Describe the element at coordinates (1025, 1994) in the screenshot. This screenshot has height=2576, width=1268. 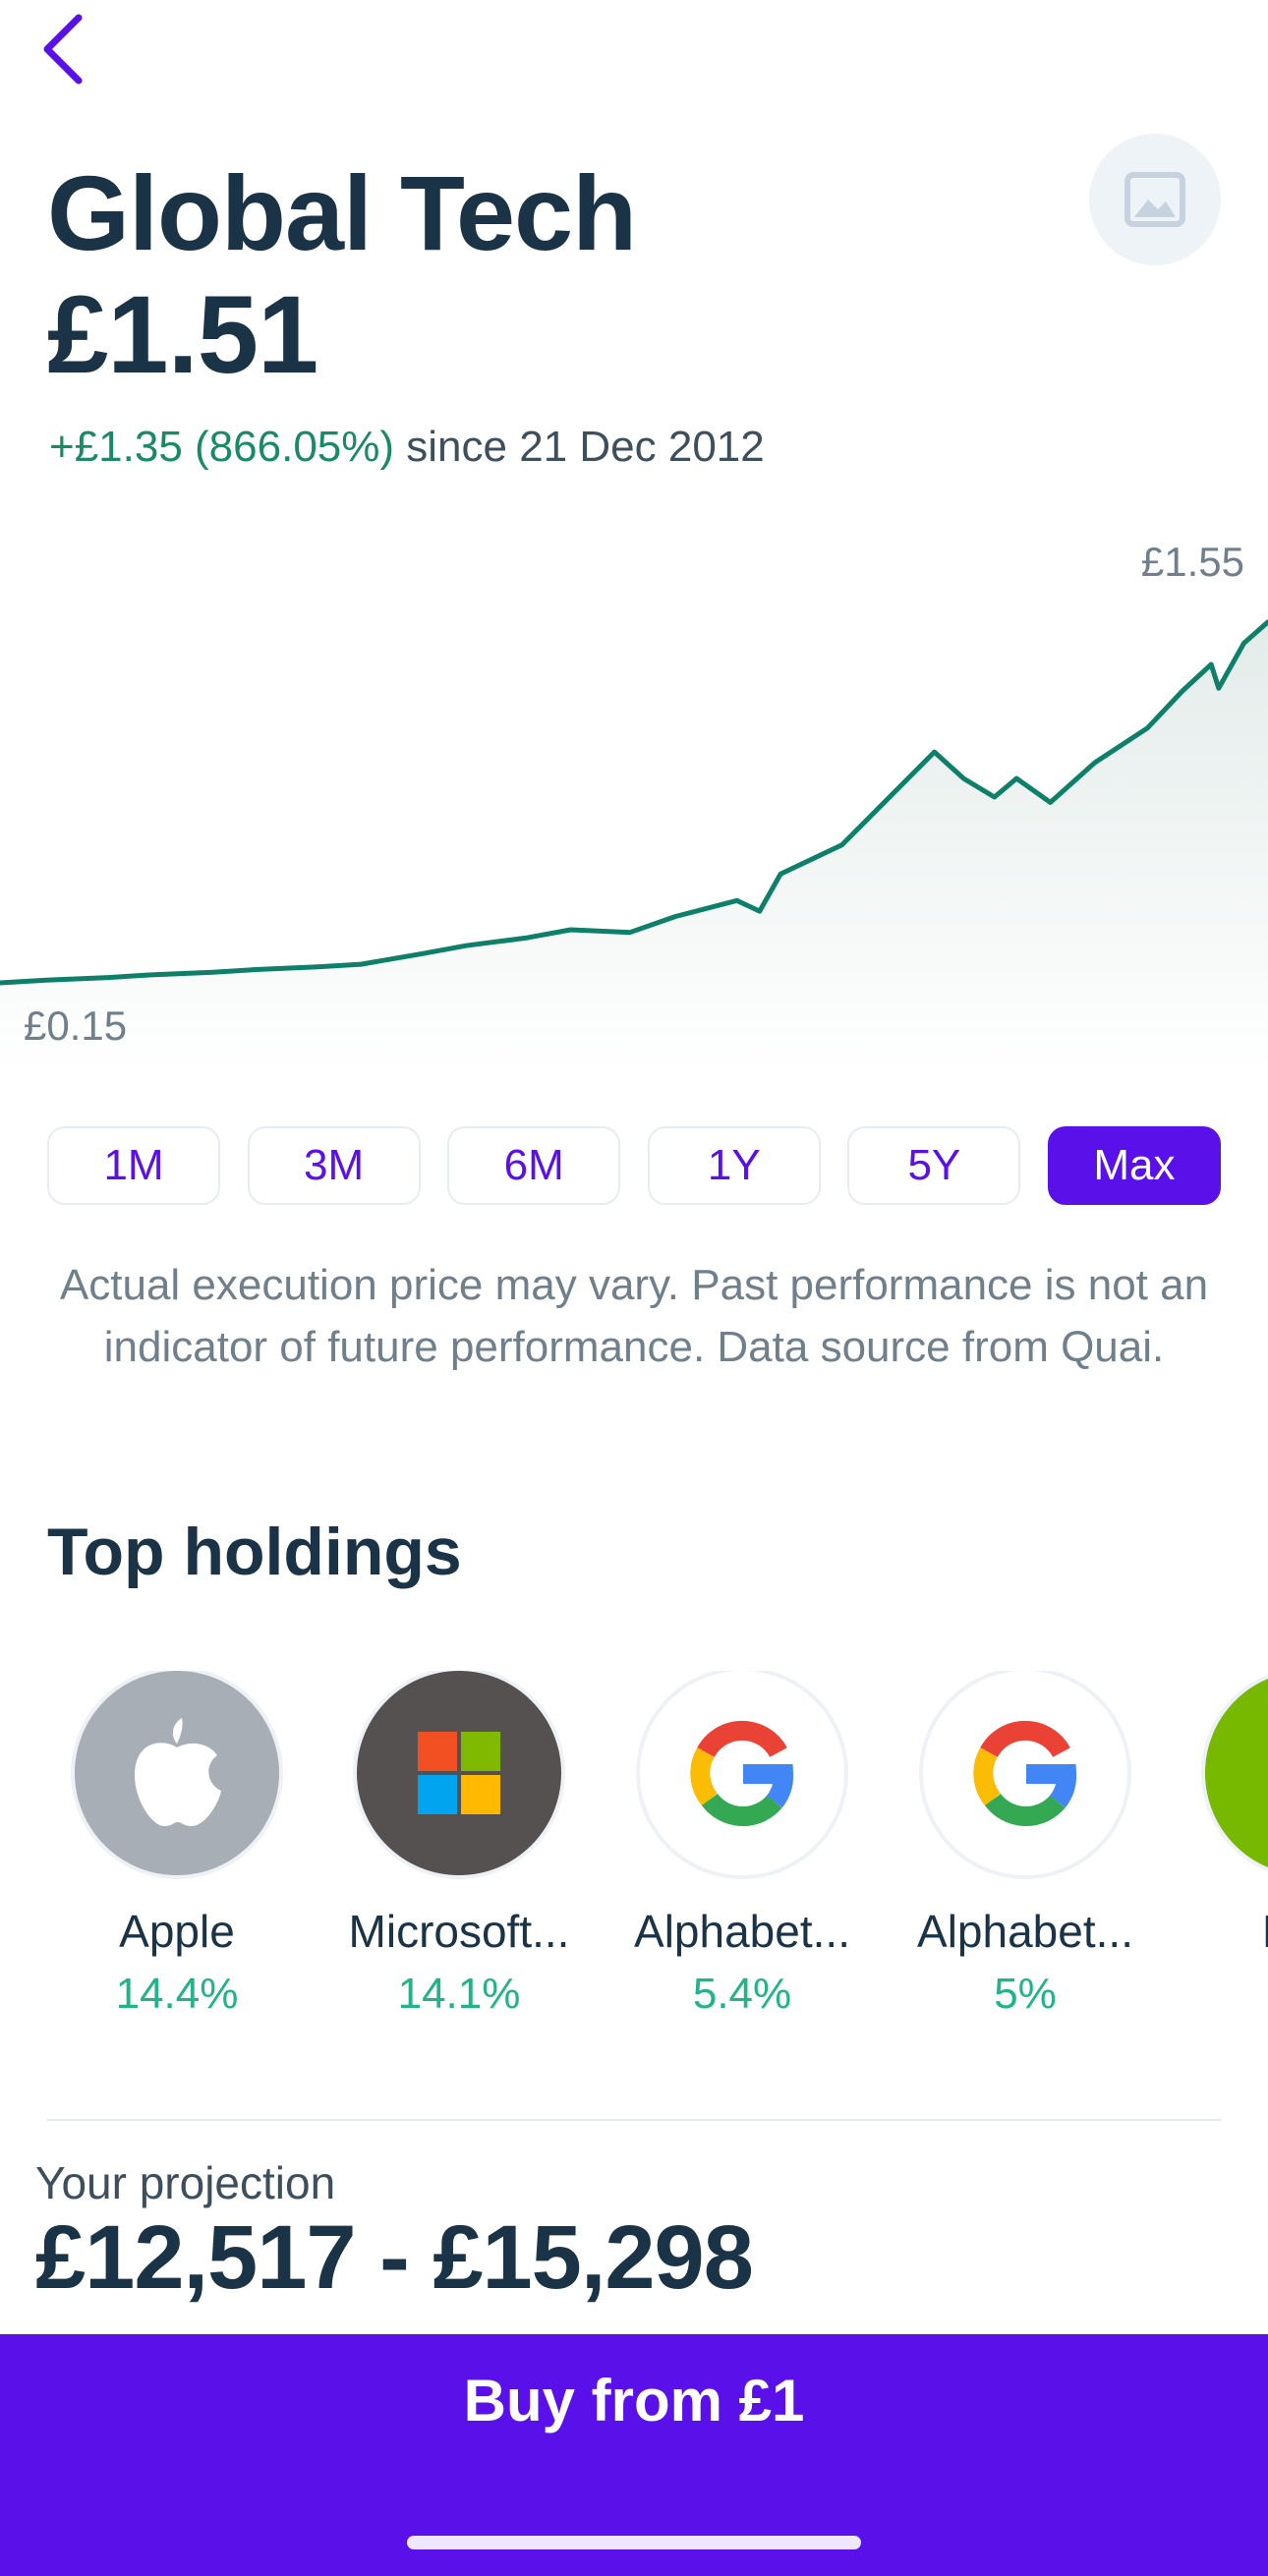
I see `holding-percentage: 5%` at that location.